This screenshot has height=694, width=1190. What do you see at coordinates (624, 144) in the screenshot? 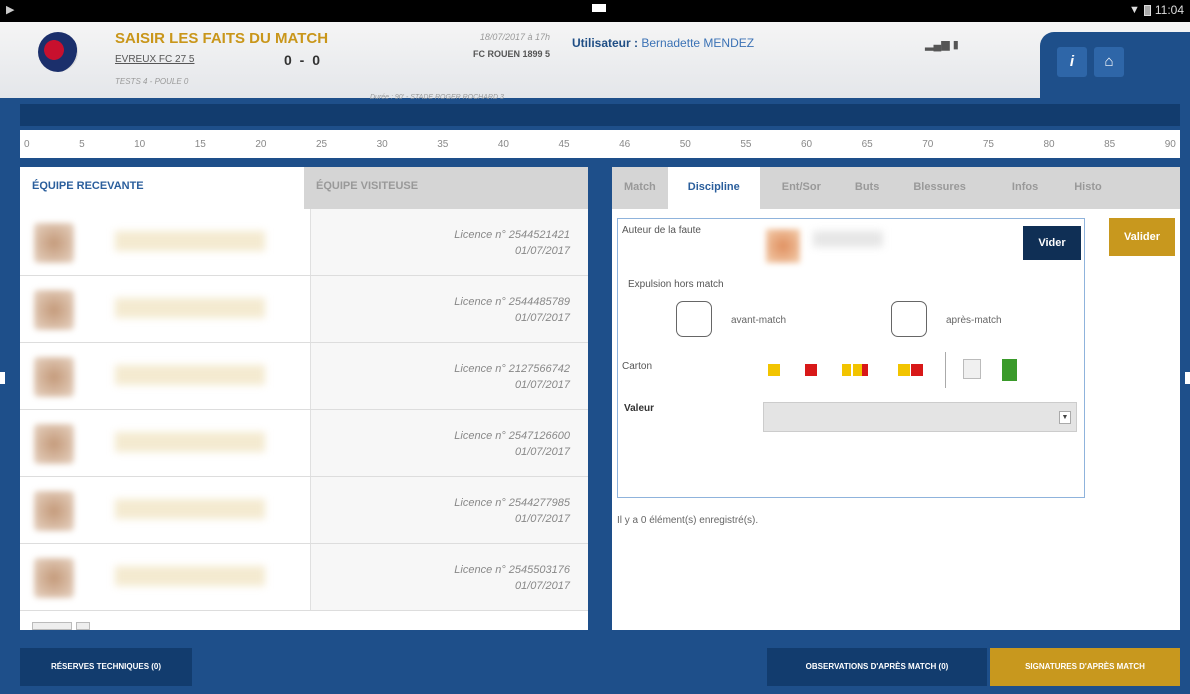
I see `timeline-tick: 46` at bounding box center [624, 144].